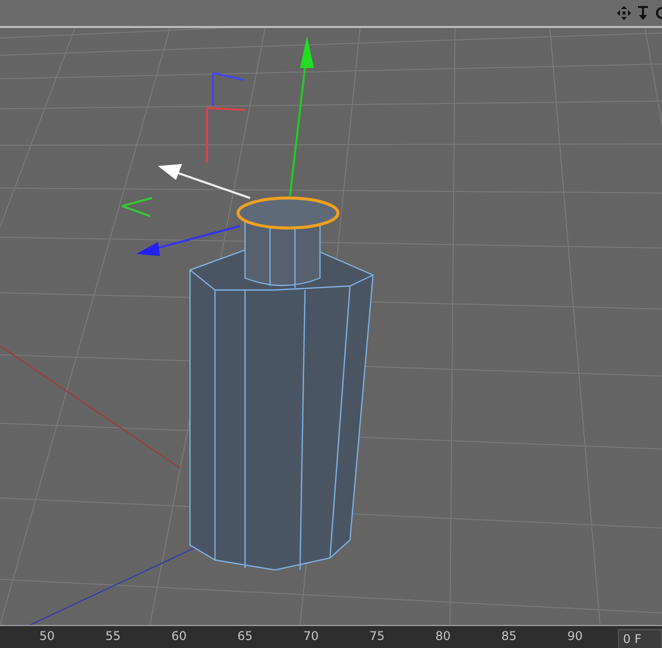 The height and width of the screenshot is (648, 662). I want to click on move-icon, so click(624, 13).